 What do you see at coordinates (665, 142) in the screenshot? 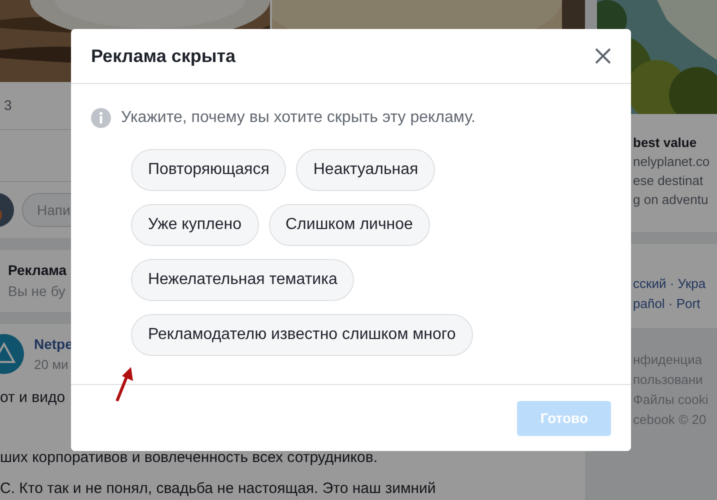
I see `ad-title: best value` at bounding box center [665, 142].